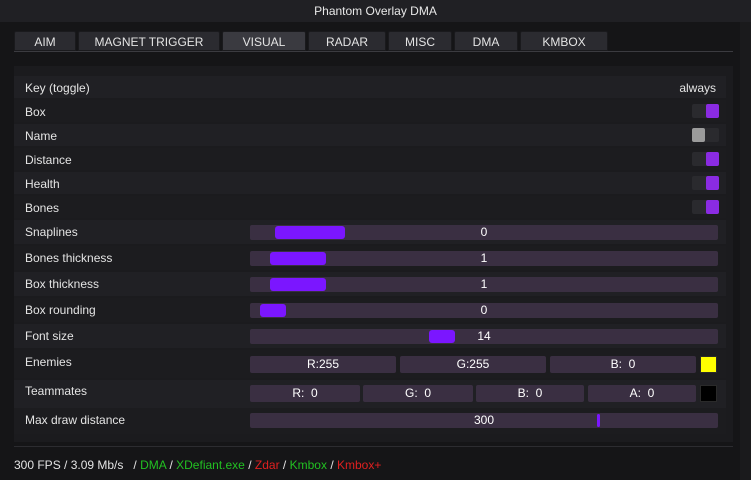 The height and width of the screenshot is (480, 751). What do you see at coordinates (418, 393) in the screenshot?
I see `teammates-green-field: G: 0` at bounding box center [418, 393].